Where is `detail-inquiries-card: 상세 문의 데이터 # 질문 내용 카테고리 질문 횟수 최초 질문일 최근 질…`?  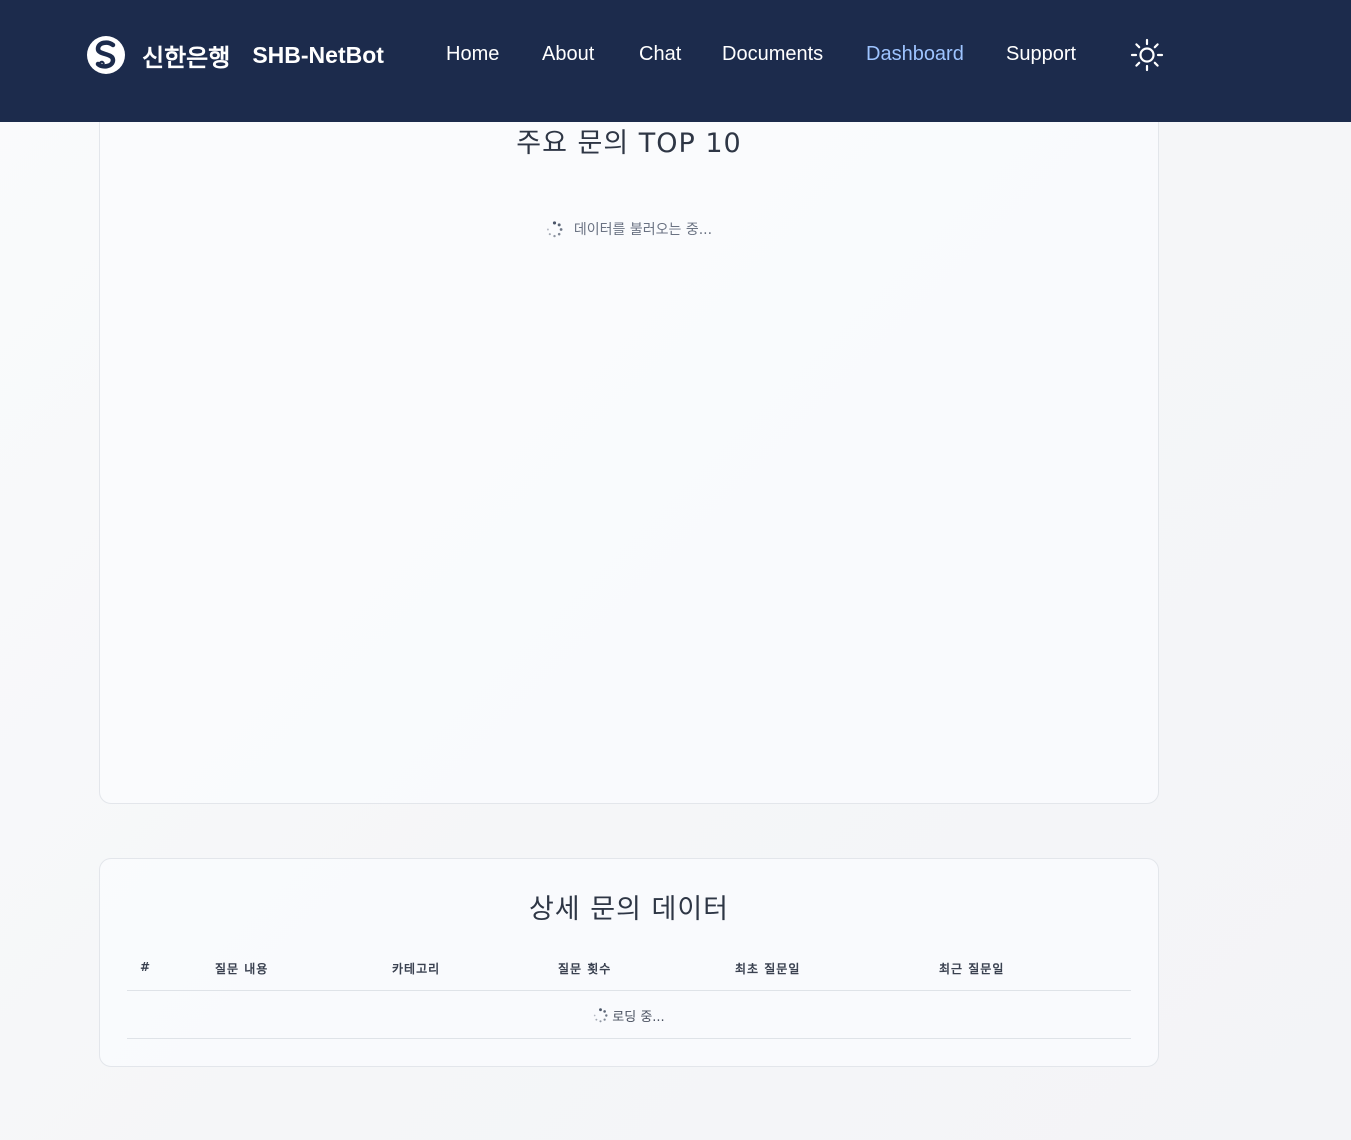 detail-inquiries-card: 상세 문의 데이터 # 질문 내용 카테고리 질문 횟수 최초 질문일 최근 질… is located at coordinates (629, 962).